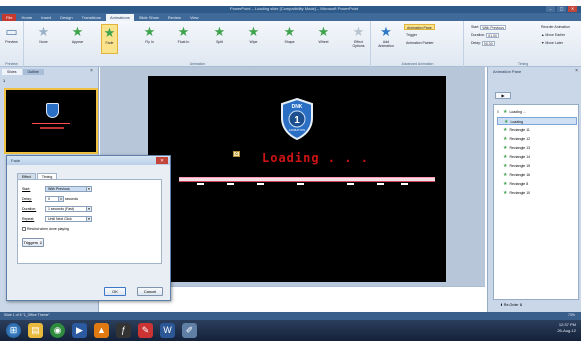 The width and height of the screenshot is (581, 341). I want to click on effect-fly-in: ★ Fly In, so click(149, 39).